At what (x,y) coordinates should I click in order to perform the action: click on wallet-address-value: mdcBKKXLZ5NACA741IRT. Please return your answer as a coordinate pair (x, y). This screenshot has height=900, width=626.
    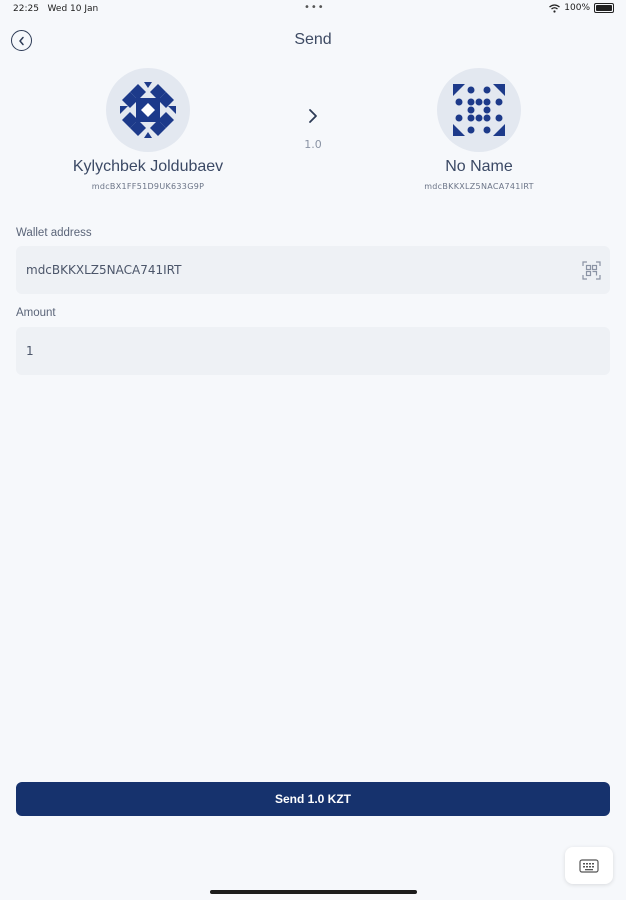
    Looking at the image, I should click on (104, 270).